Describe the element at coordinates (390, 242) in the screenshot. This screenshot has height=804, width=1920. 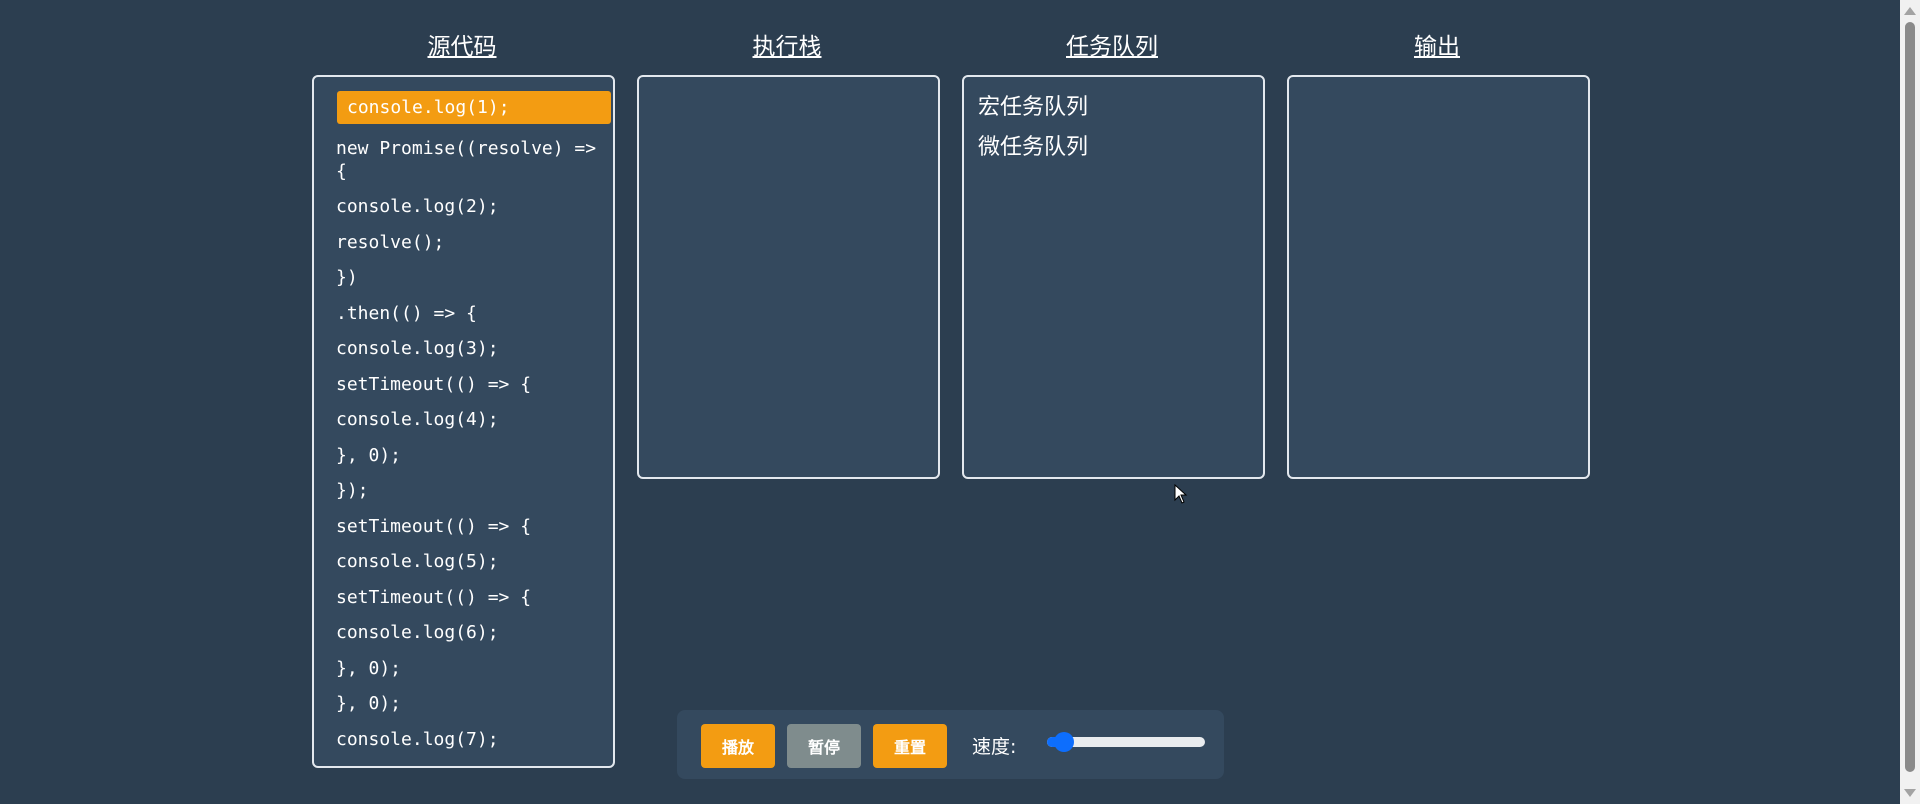
I see `code-line: resolve();` at that location.